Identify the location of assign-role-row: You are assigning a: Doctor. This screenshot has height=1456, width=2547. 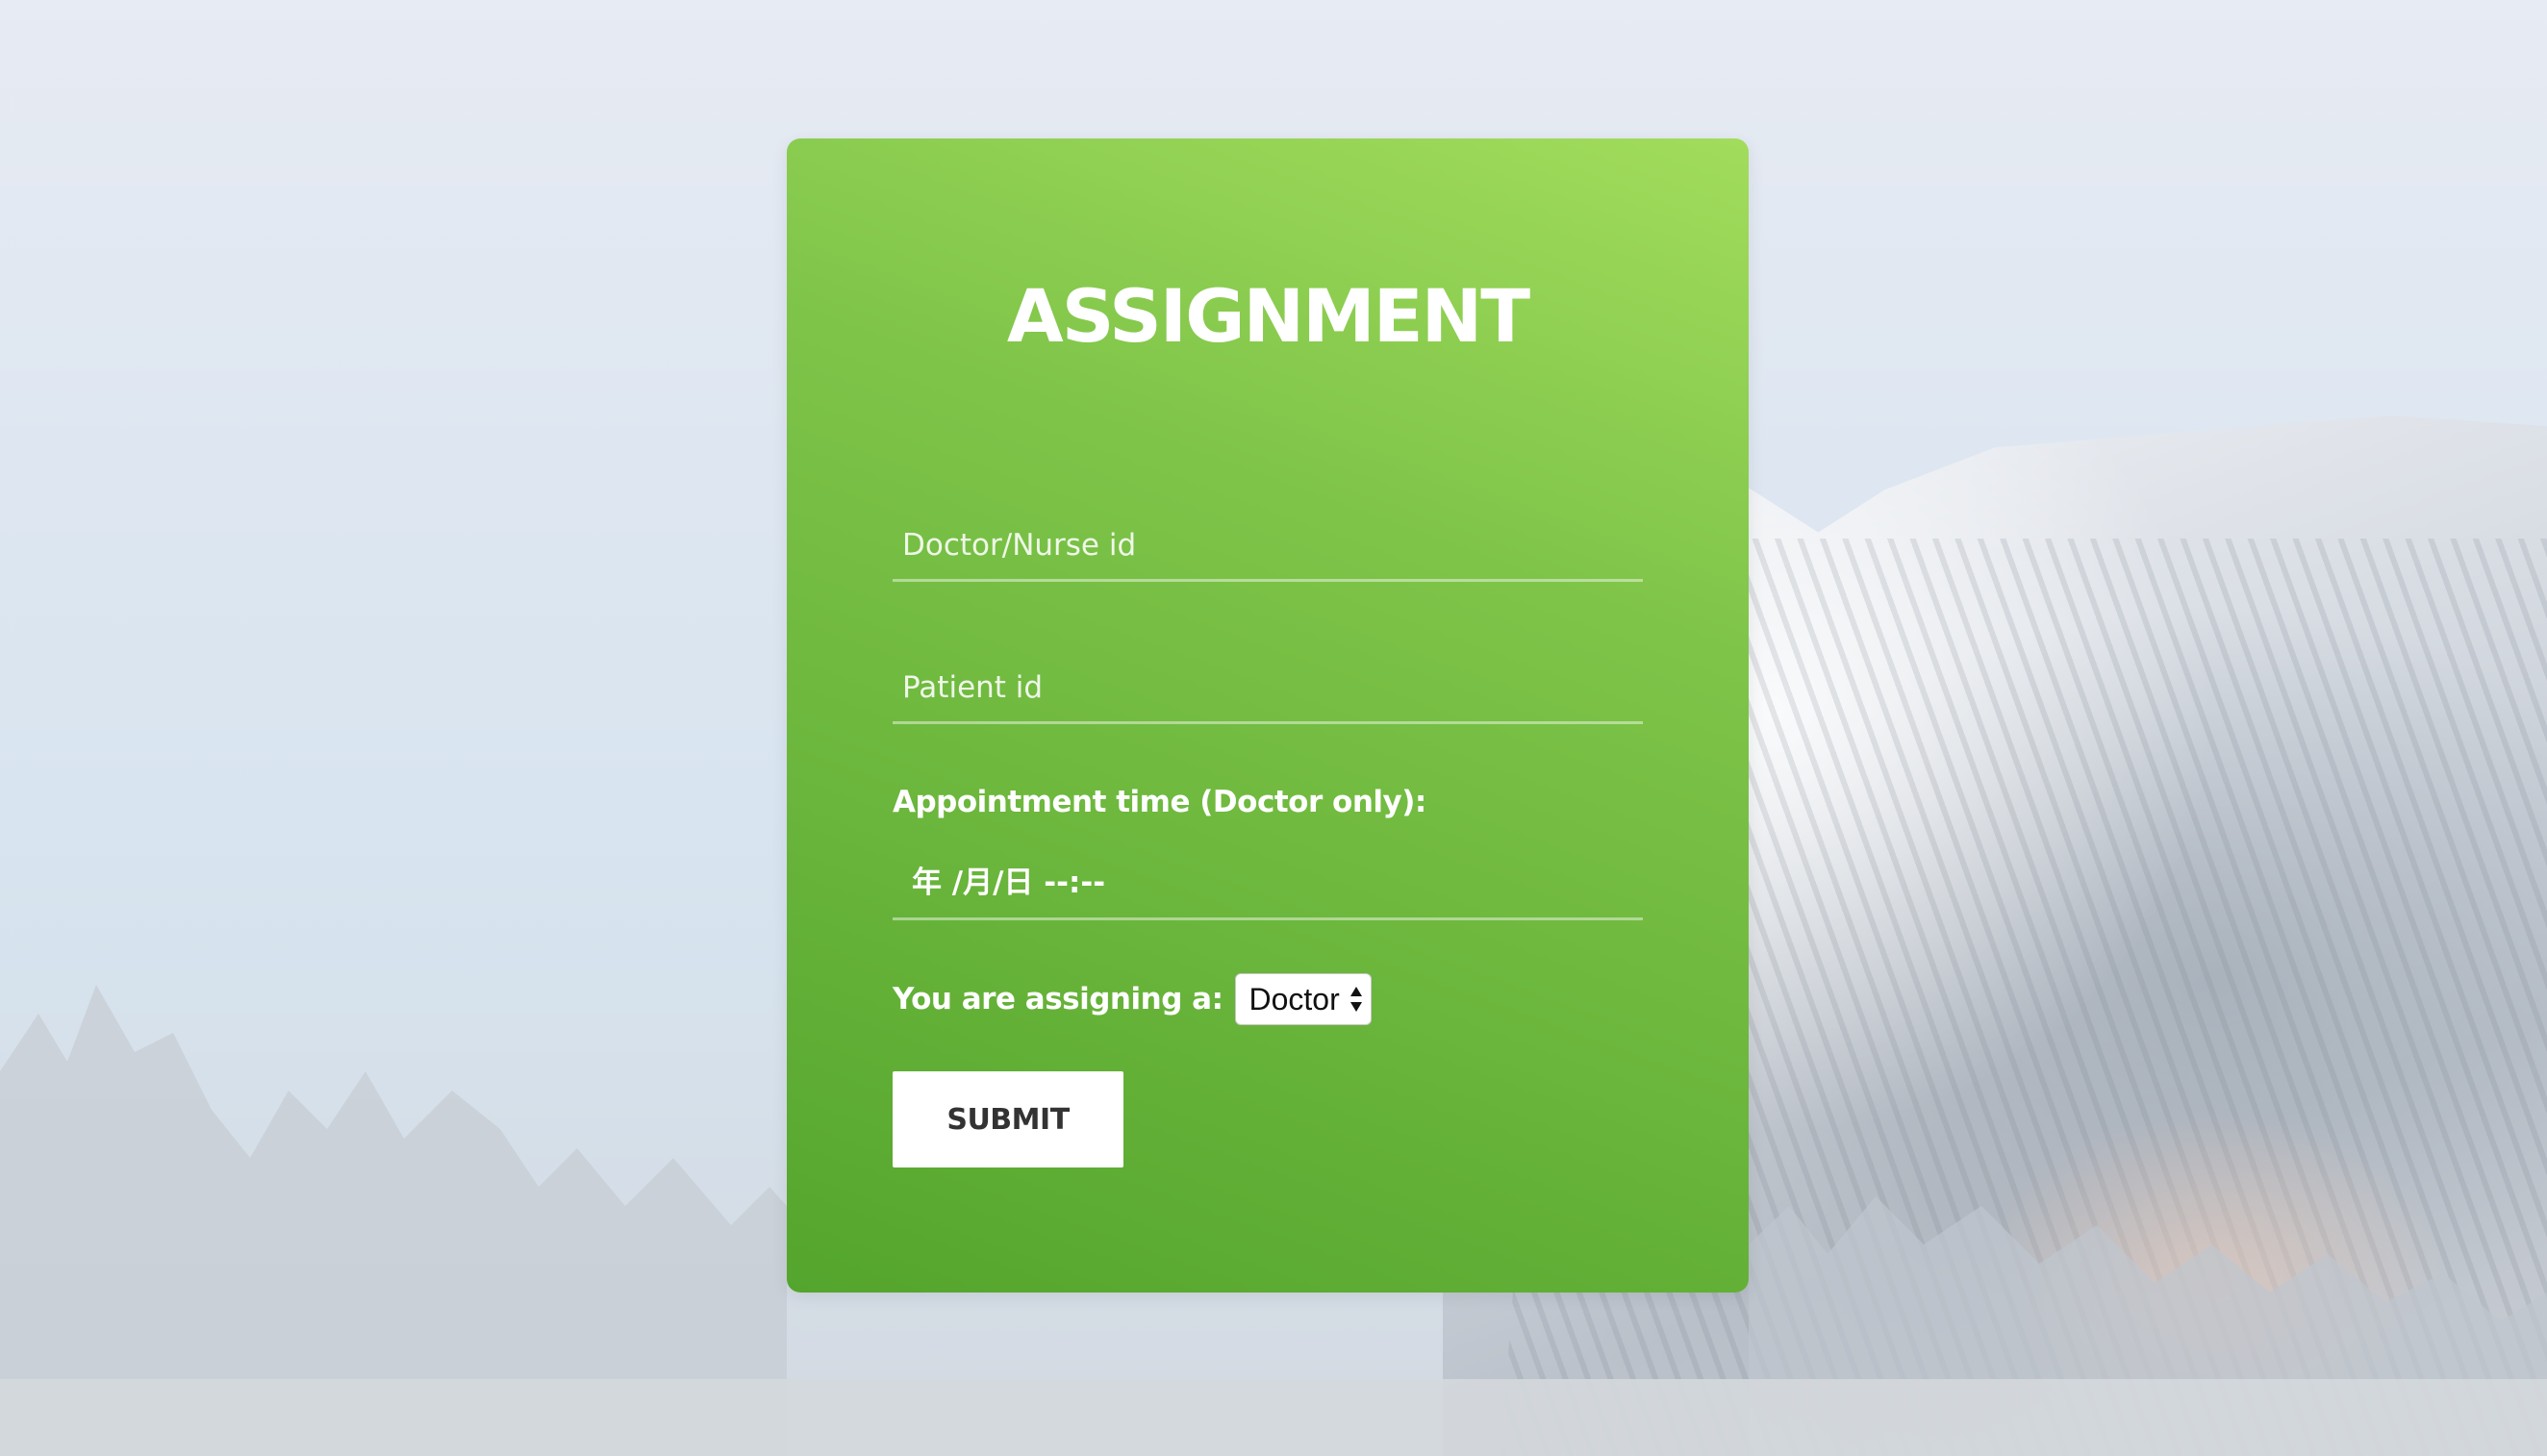
(1132, 999).